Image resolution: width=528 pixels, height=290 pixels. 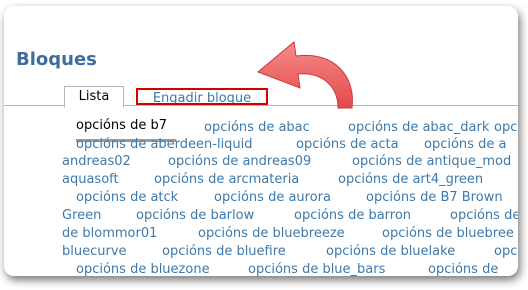 I want to click on option-arcmateria: opcións de arcmateria, so click(x=226, y=180).